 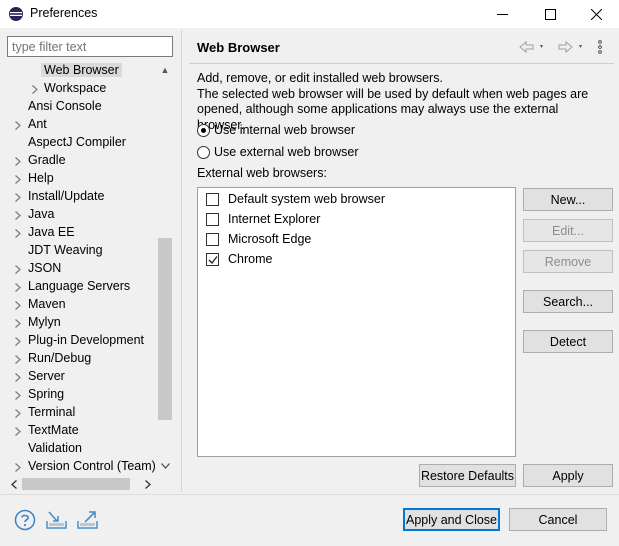 I want to click on tree-vertical-scrollbar: ▲, so click(x=165, y=268).